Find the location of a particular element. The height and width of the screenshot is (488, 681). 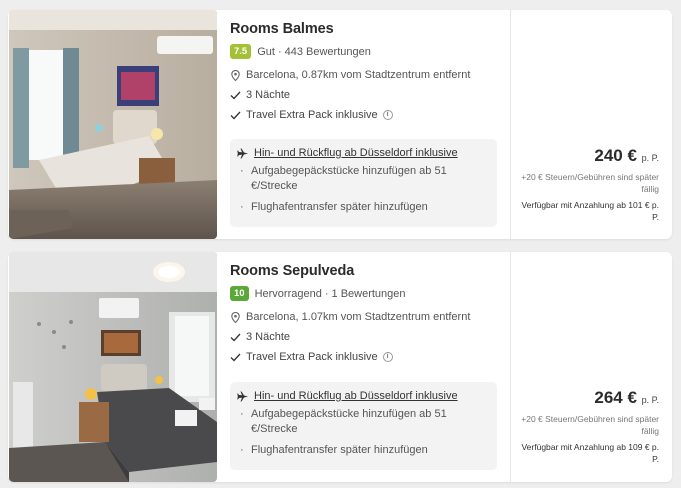

price: 264 € p. P. is located at coordinates (588, 398).